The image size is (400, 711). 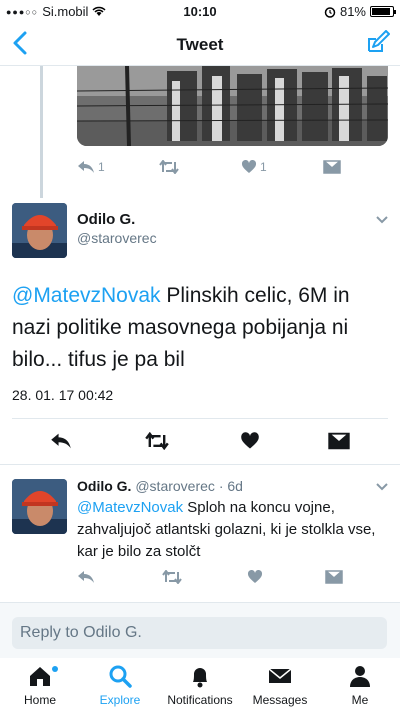 I want to click on tab-label: Me, so click(x=360, y=700).